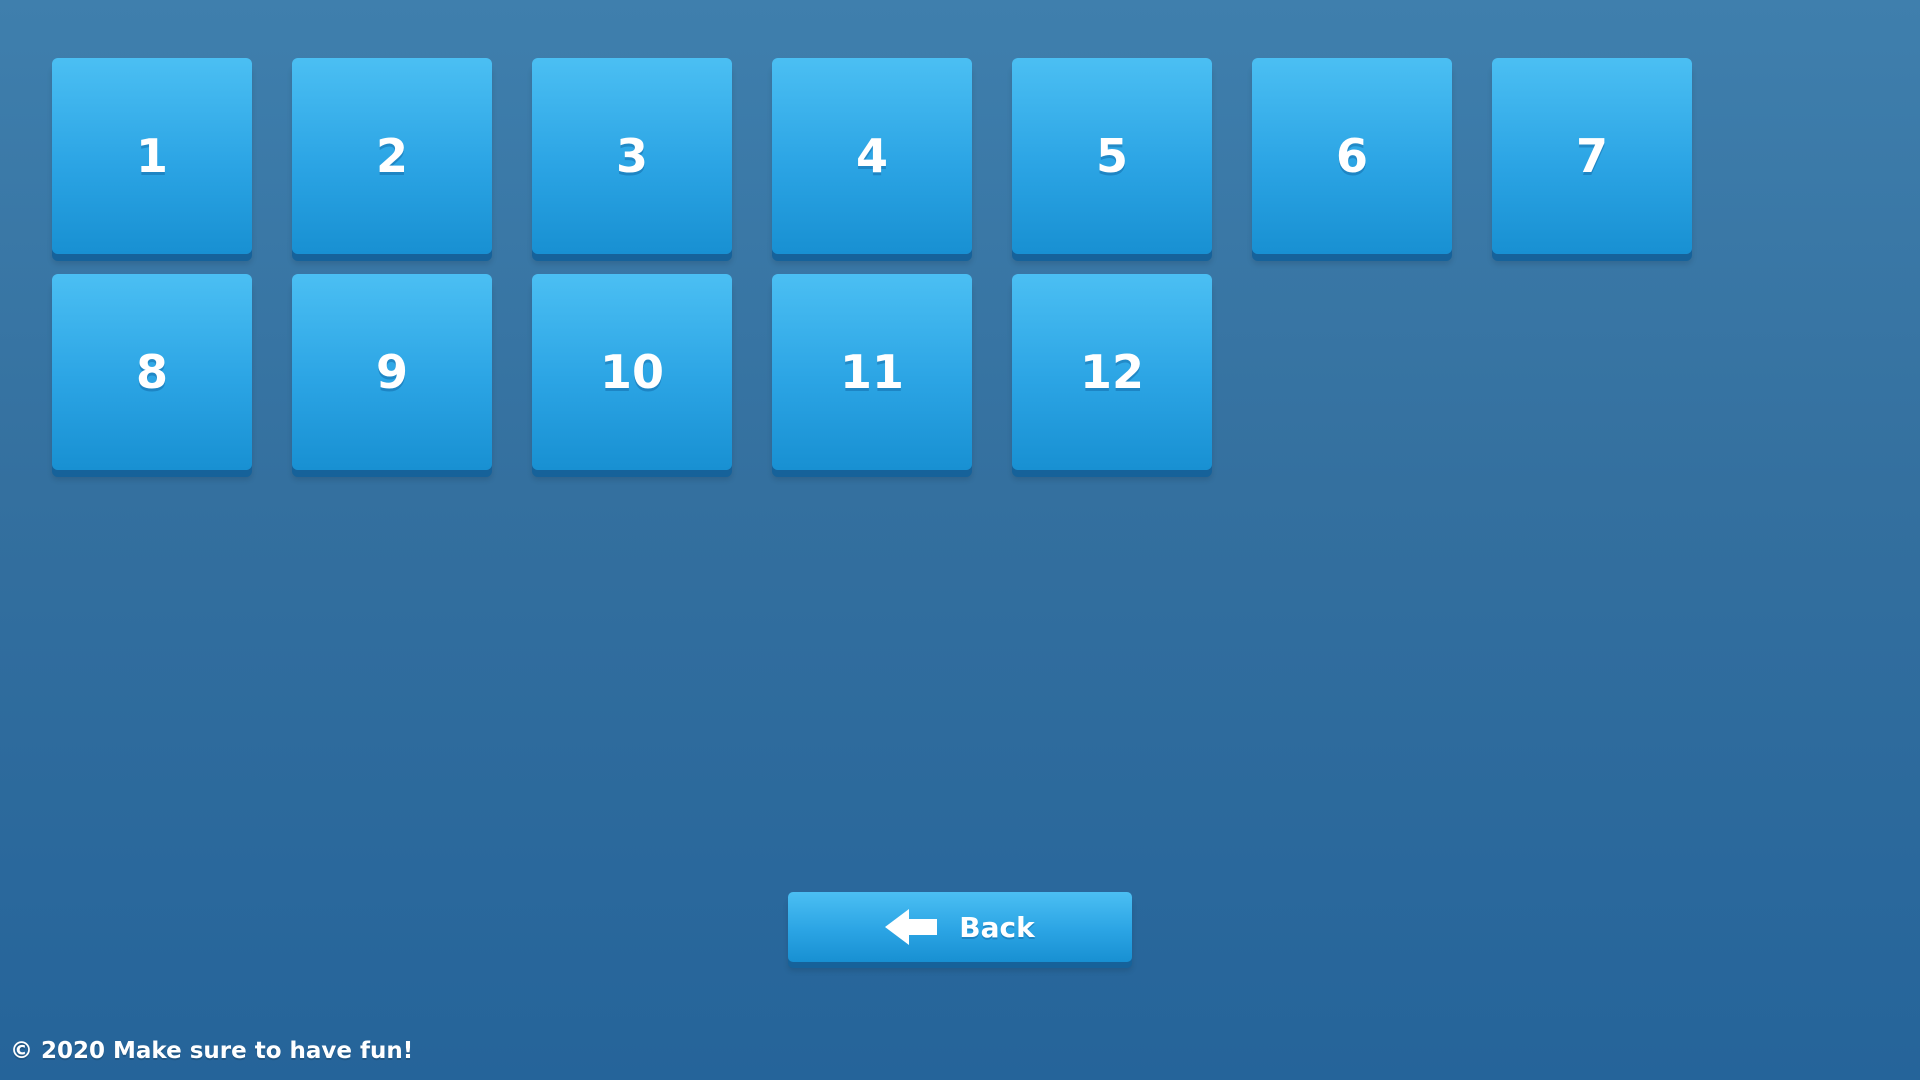  I want to click on level-7-button: 7, so click(1592, 156).